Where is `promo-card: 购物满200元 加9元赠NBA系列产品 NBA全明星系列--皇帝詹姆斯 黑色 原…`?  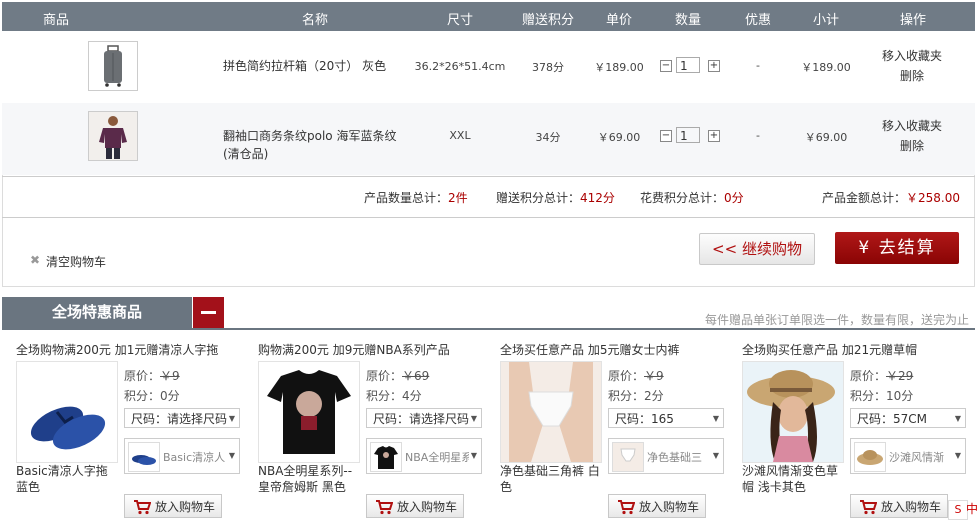
promo-card: 购物满200元 加9元赠NBA系列产品 NBA全明星系列--皇帝詹姆斯 黑色 原… is located at coordinates (376, 432).